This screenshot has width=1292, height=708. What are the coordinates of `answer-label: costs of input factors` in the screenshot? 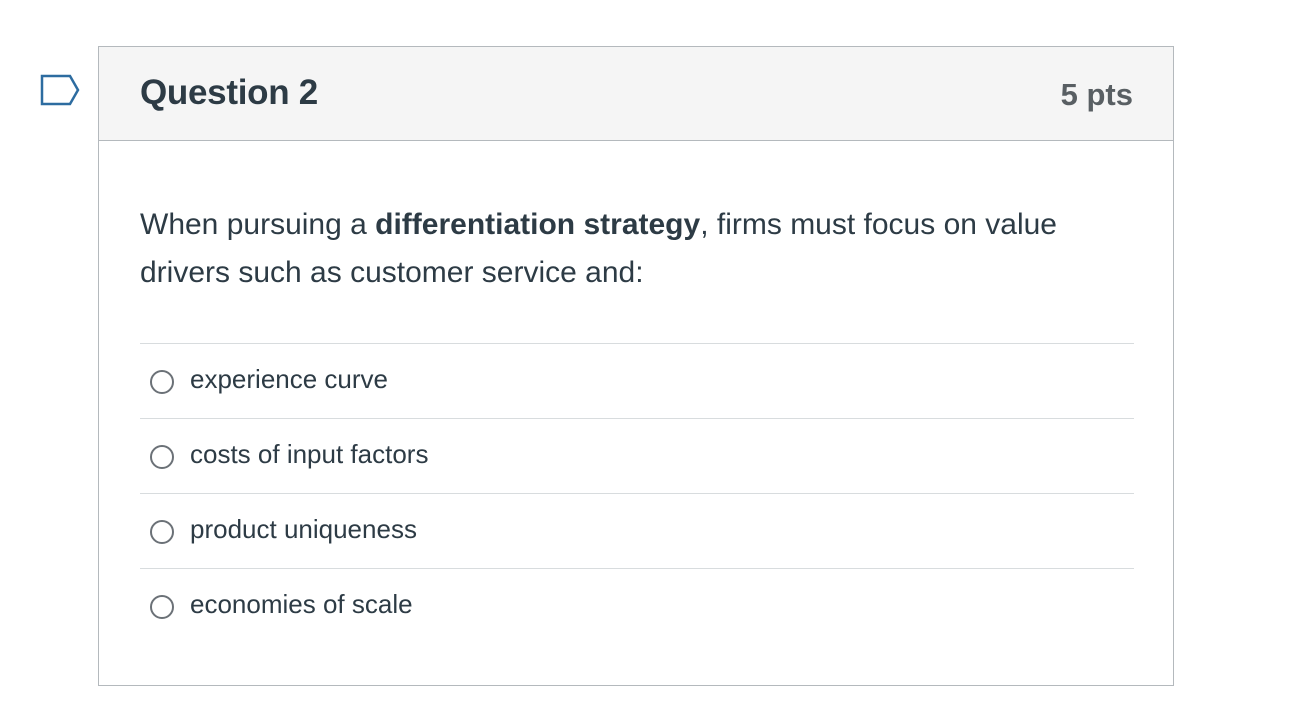 It's located at (309, 454).